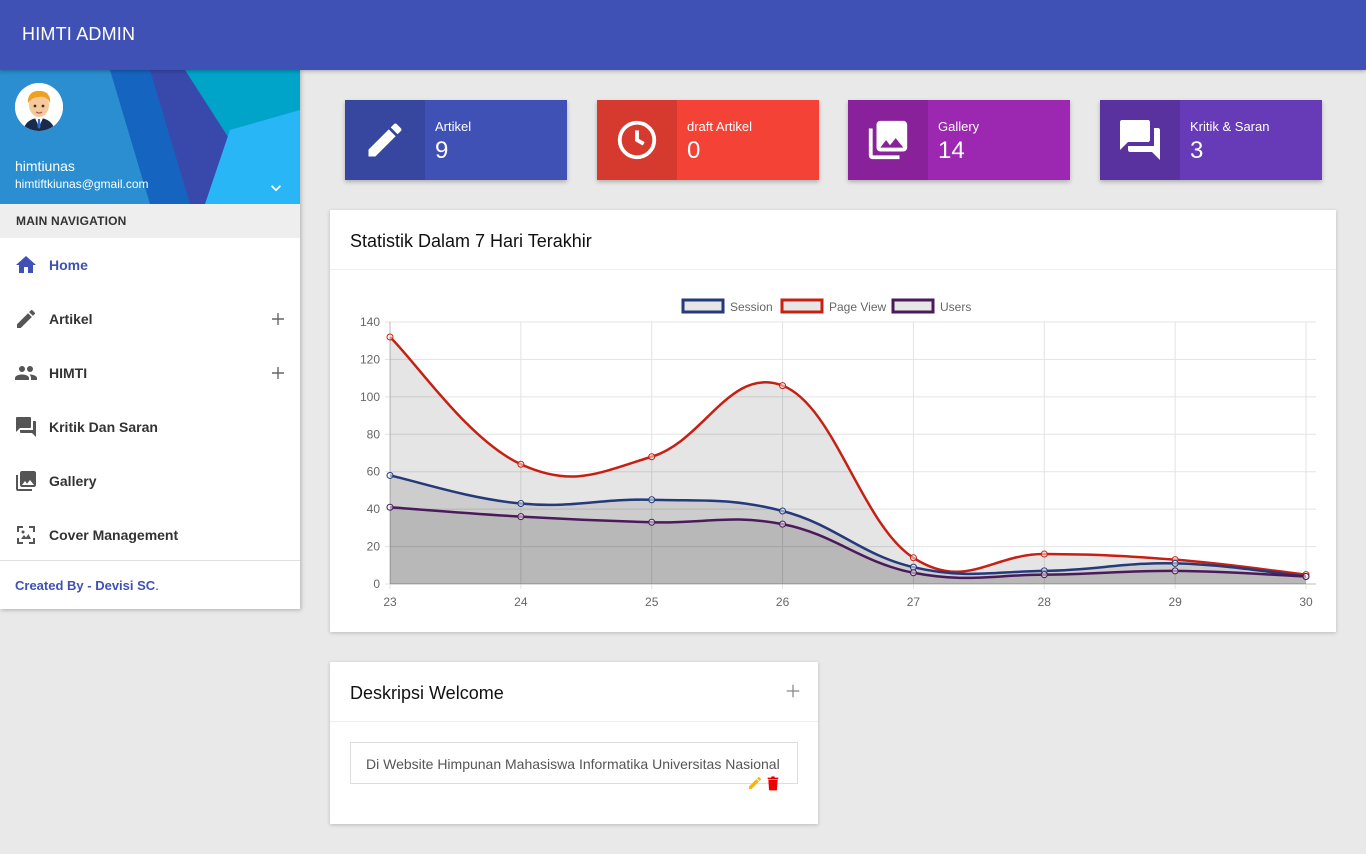  I want to click on chart-x-tick-label: 30, so click(1306, 602).